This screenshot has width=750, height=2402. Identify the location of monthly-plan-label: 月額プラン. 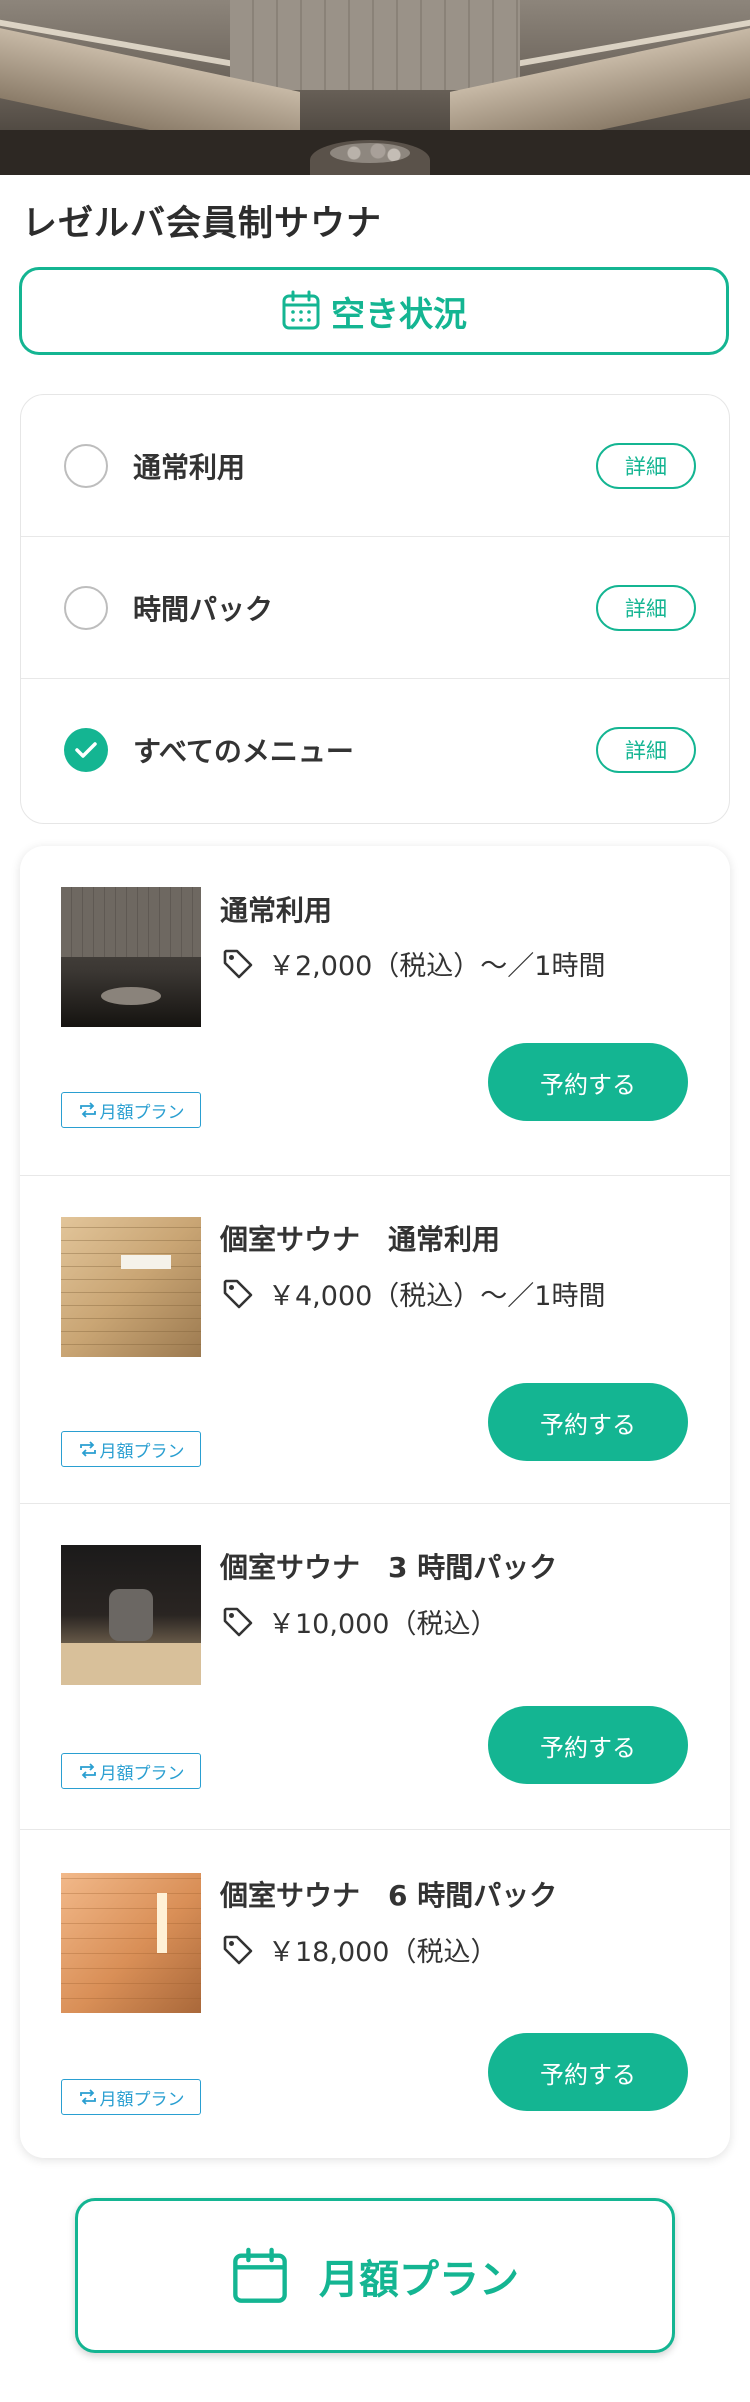
(419, 2279).